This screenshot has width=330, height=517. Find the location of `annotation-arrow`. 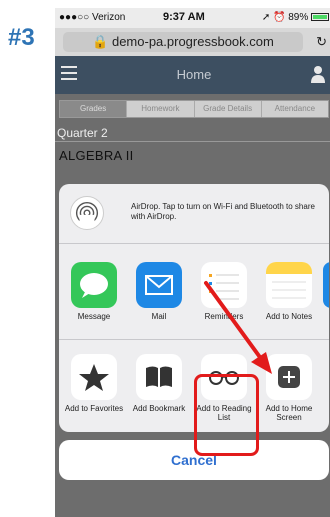

annotation-arrow is located at coordinates (238, 327).